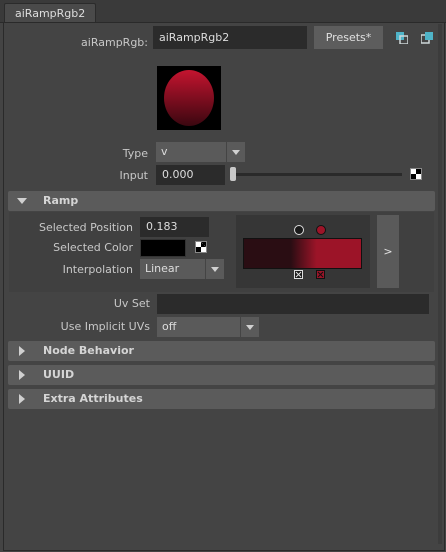 The image size is (446, 552). Describe the element at coordinates (189, 98) in the screenshot. I see `swatch-preview` at that location.